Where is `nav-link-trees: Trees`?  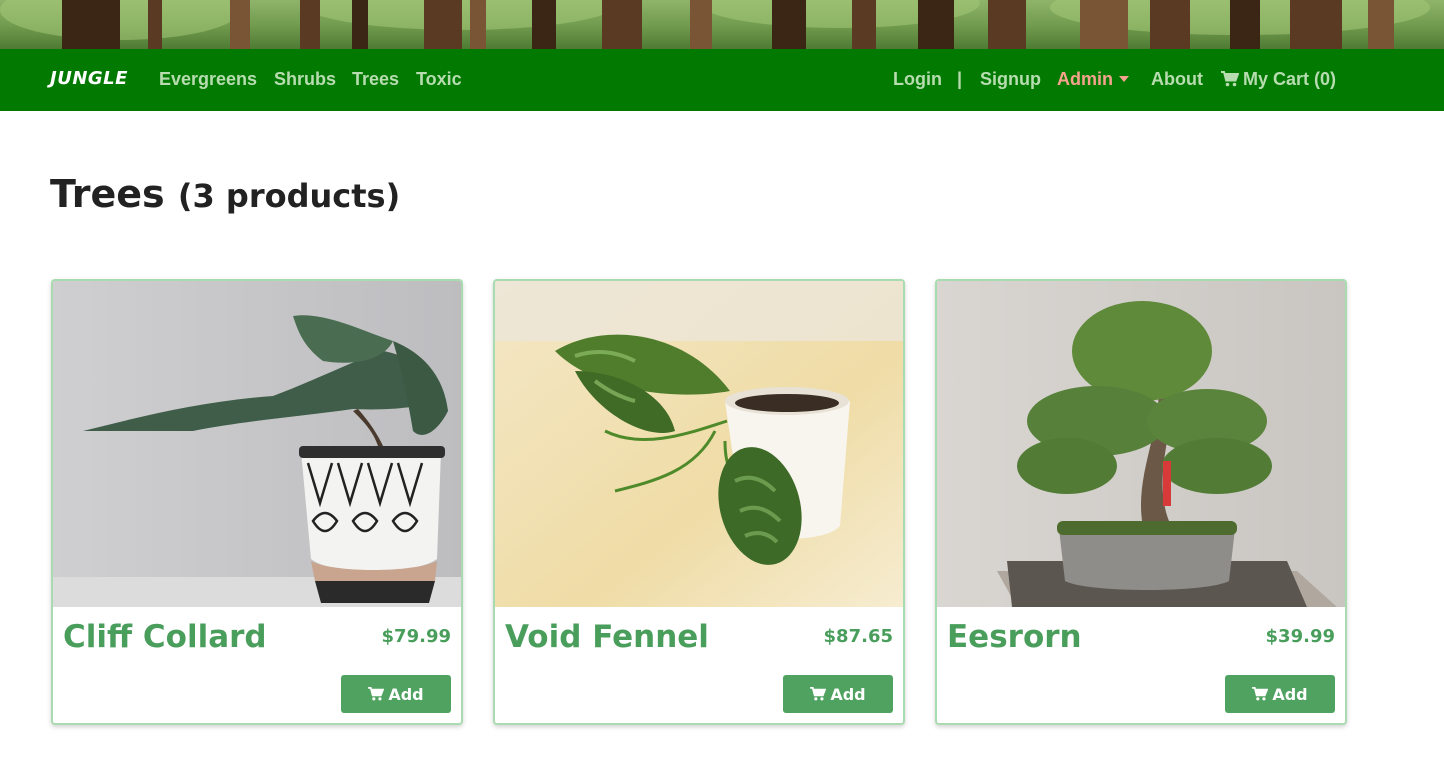 nav-link-trees: Trees is located at coordinates (375, 79).